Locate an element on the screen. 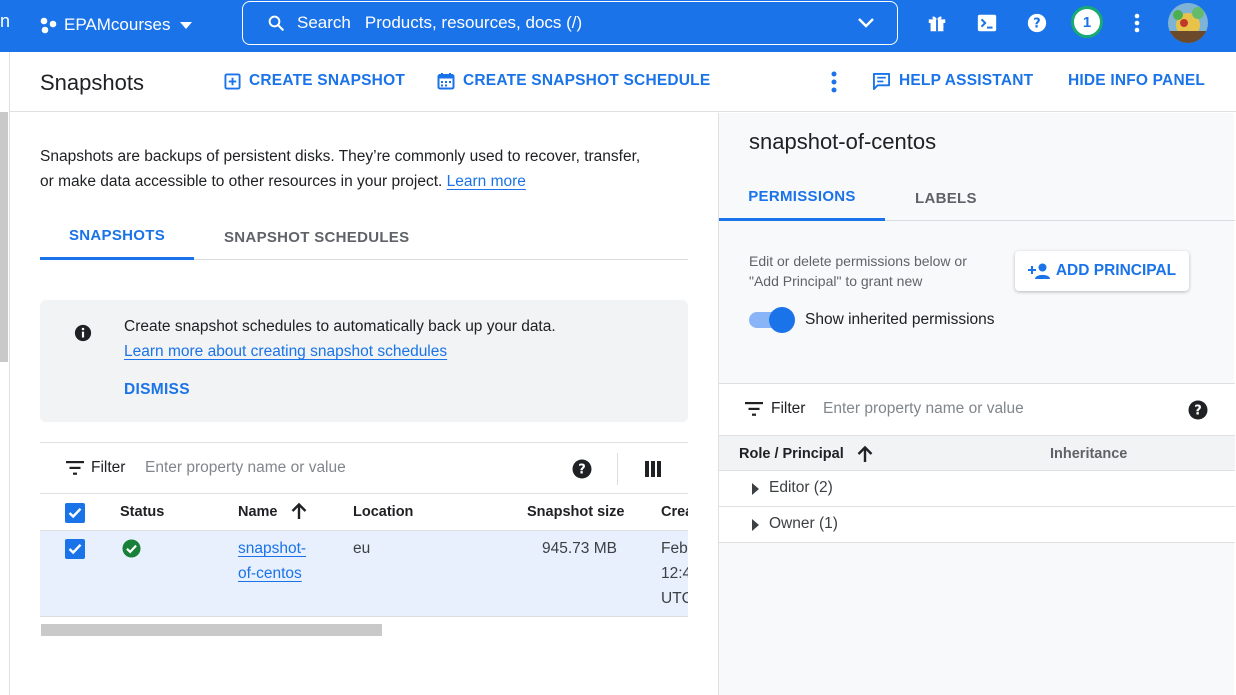 This screenshot has height=695, width=1236. permissions-description-line-1: Edit or delete permissions below or is located at coordinates (858, 261).